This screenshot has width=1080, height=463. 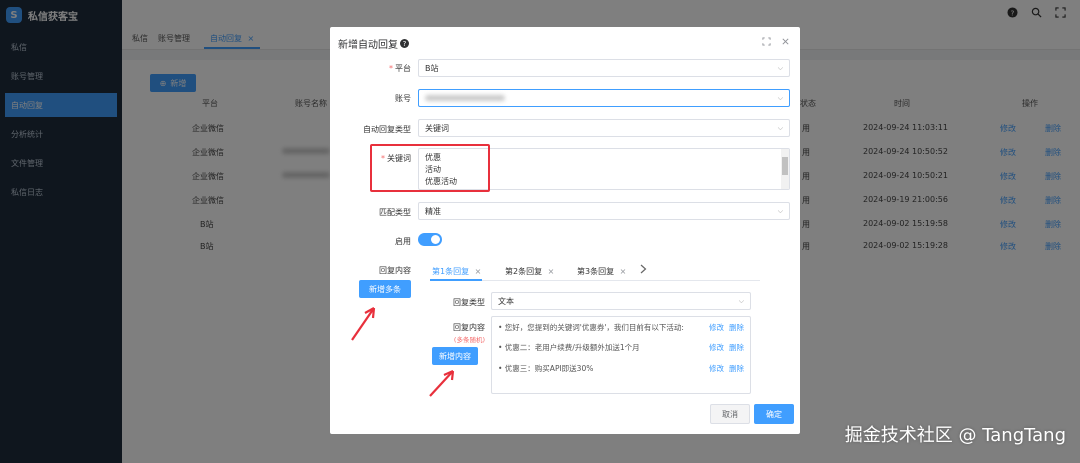 What do you see at coordinates (785, 169) in the screenshot?
I see `textarea-scrollbar` at bounding box center [785, 169].